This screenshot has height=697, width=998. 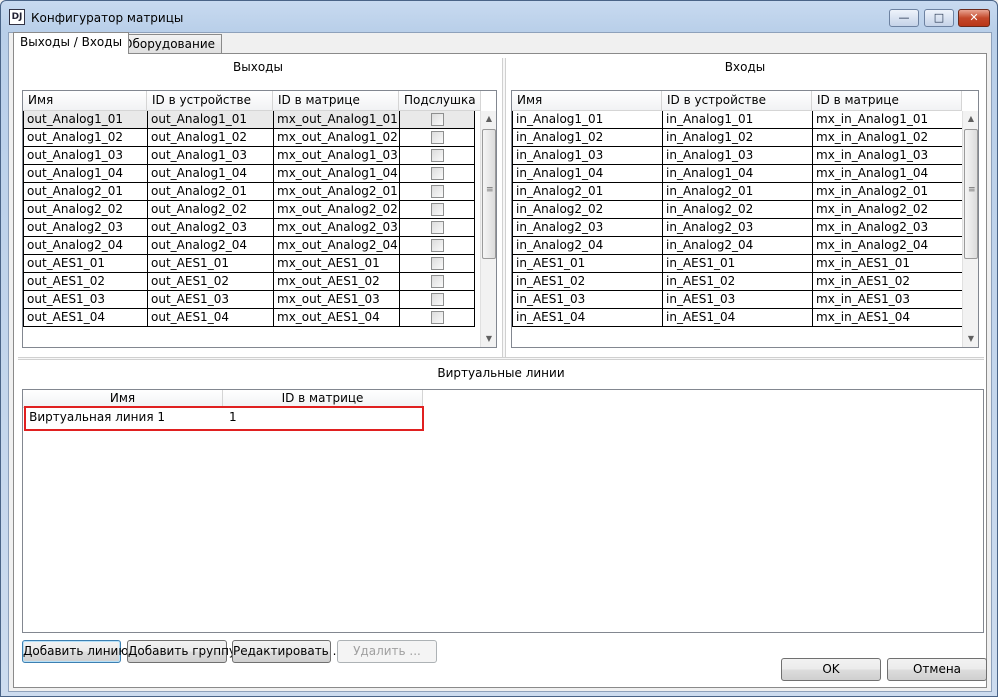 I want to click on table-row: in_AES1_02 in_AES1_02 mx_in_AES1_02, so click(x=737, y=282).